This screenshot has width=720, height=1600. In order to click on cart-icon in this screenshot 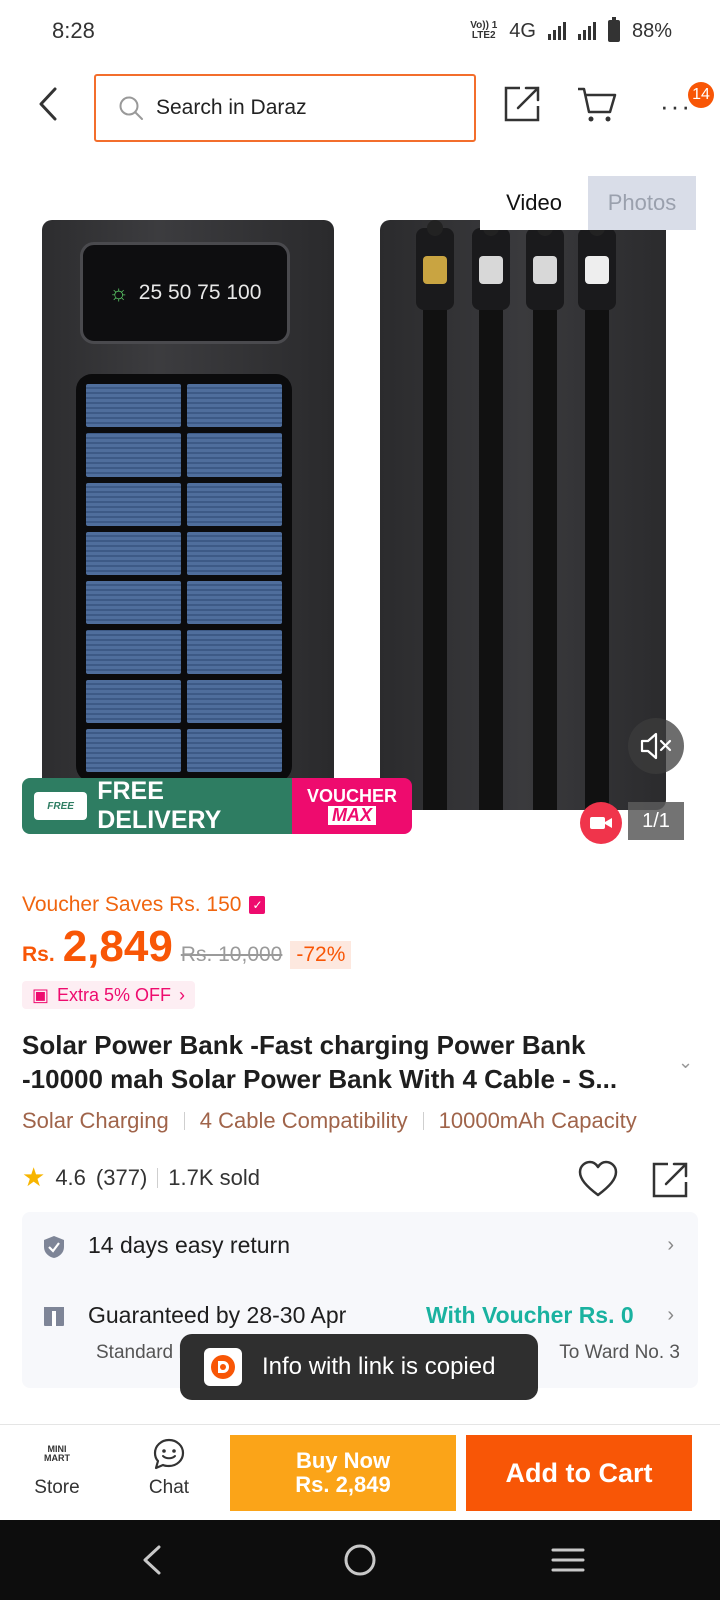, I will do `click(597, 104)`.